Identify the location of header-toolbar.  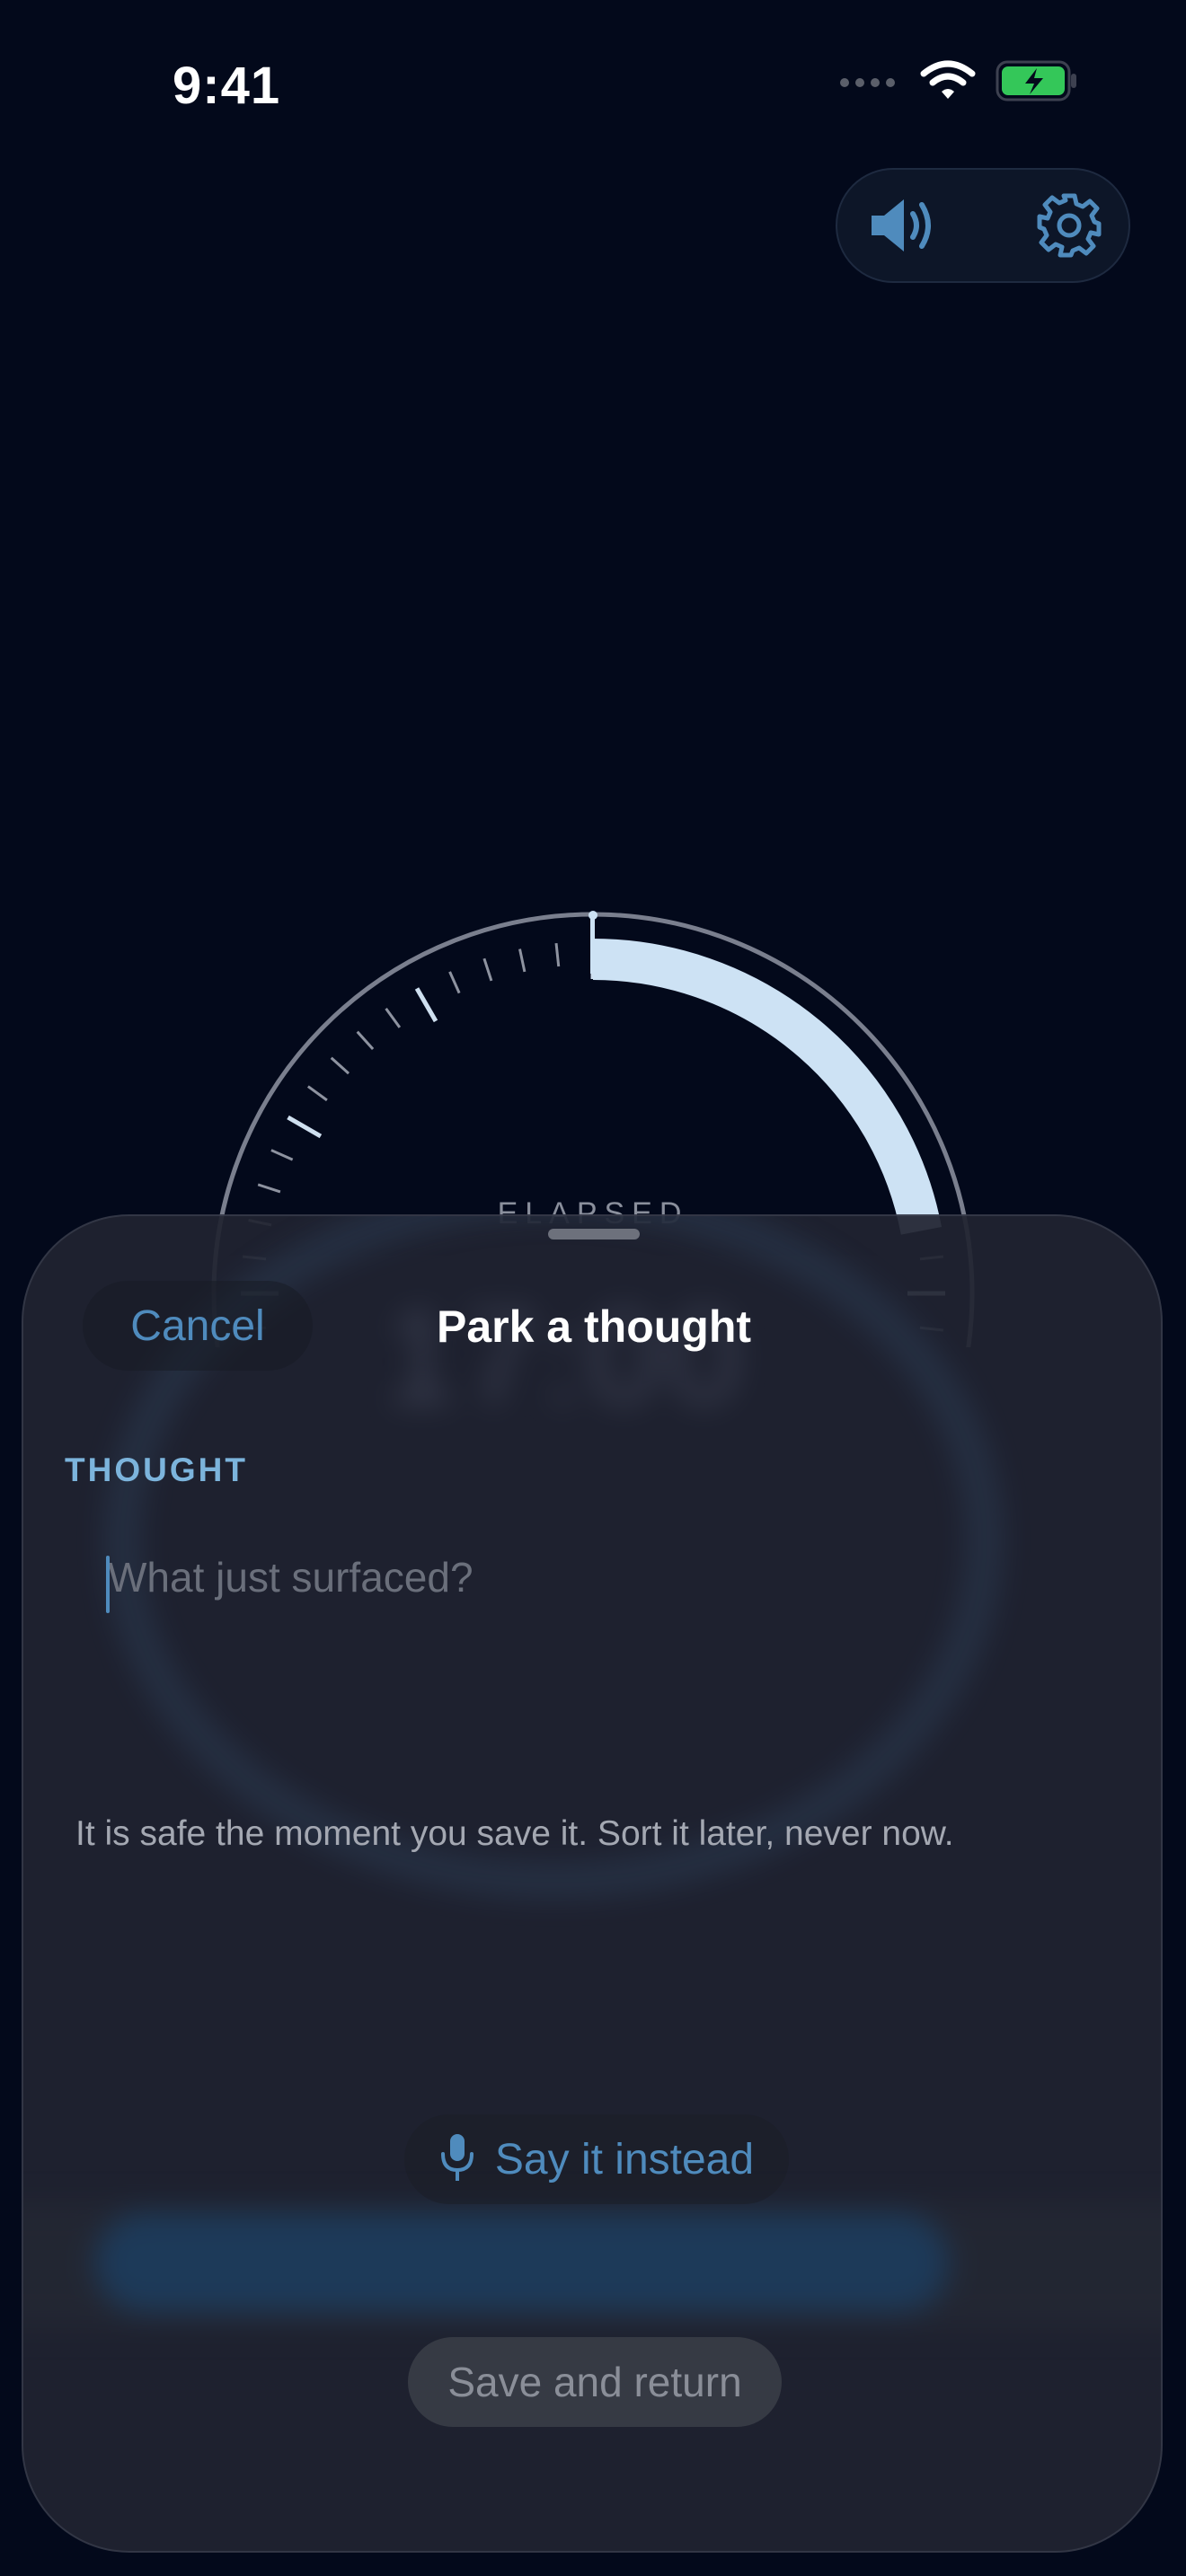
(983, 225).